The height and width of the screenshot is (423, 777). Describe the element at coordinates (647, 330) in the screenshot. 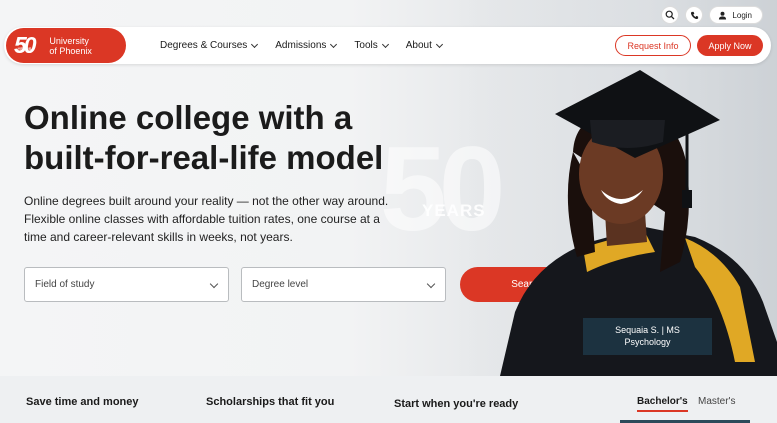

I see `caption-name: Sequaia S. | MS` at that location.